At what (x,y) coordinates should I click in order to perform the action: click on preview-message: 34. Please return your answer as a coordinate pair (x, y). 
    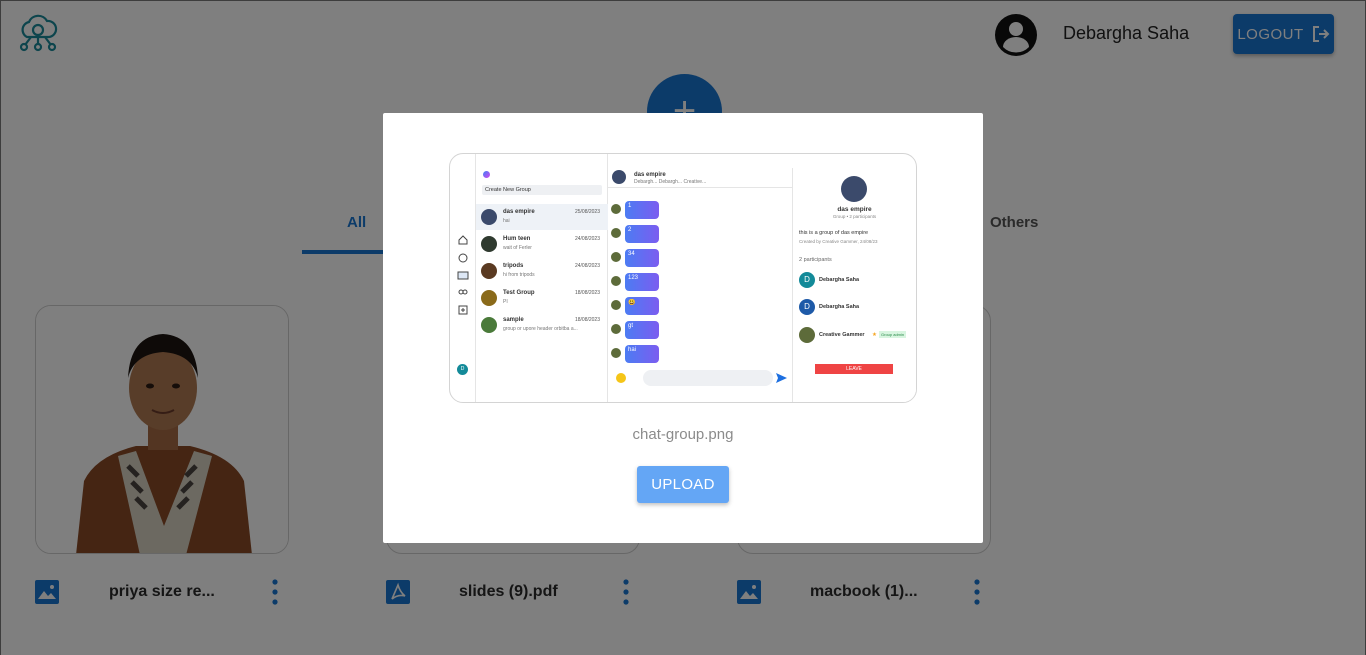
    Looking at the image, I should click on (642, 258).